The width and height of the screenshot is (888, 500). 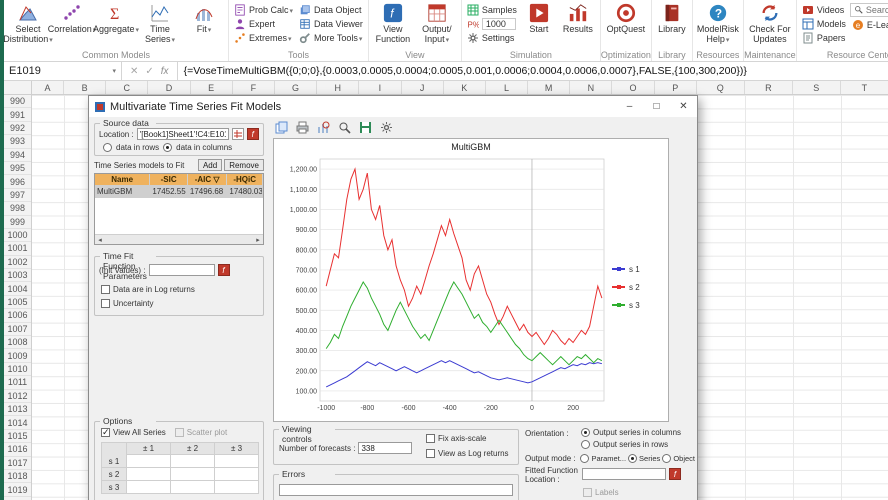 What do you see at coordinates (70, 18) in the screenshot?
I see `correlation-button: Correlation` at bounding box center [70, 18].